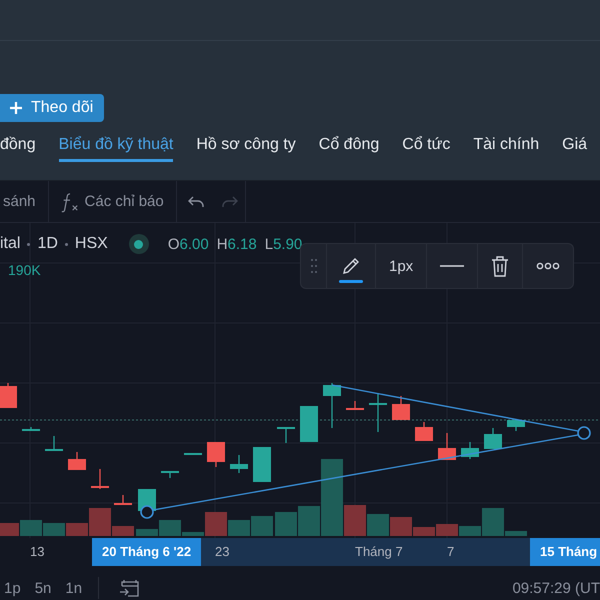  I want to click on interval-button: 5n, so click(43, 588).